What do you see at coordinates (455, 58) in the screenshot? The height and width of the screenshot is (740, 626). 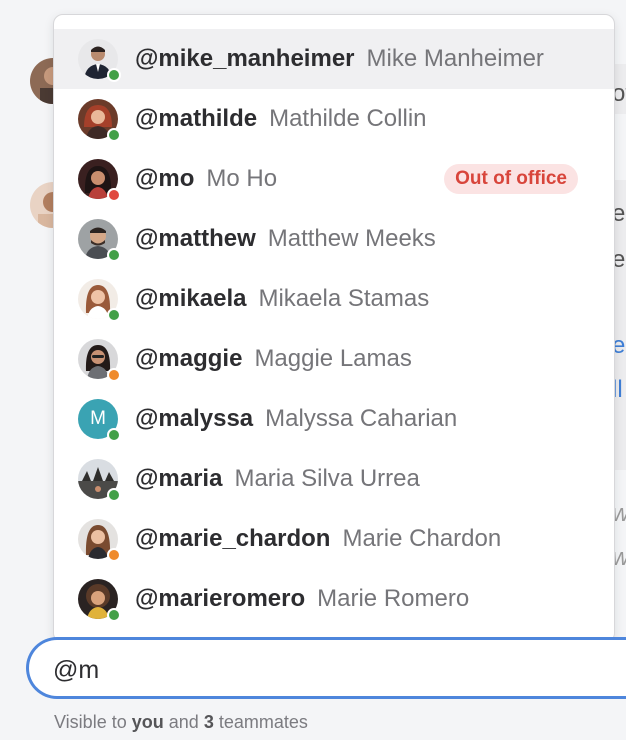 I see `mention-full-name: Mike Manheimer` at bounding box center [455, 58].